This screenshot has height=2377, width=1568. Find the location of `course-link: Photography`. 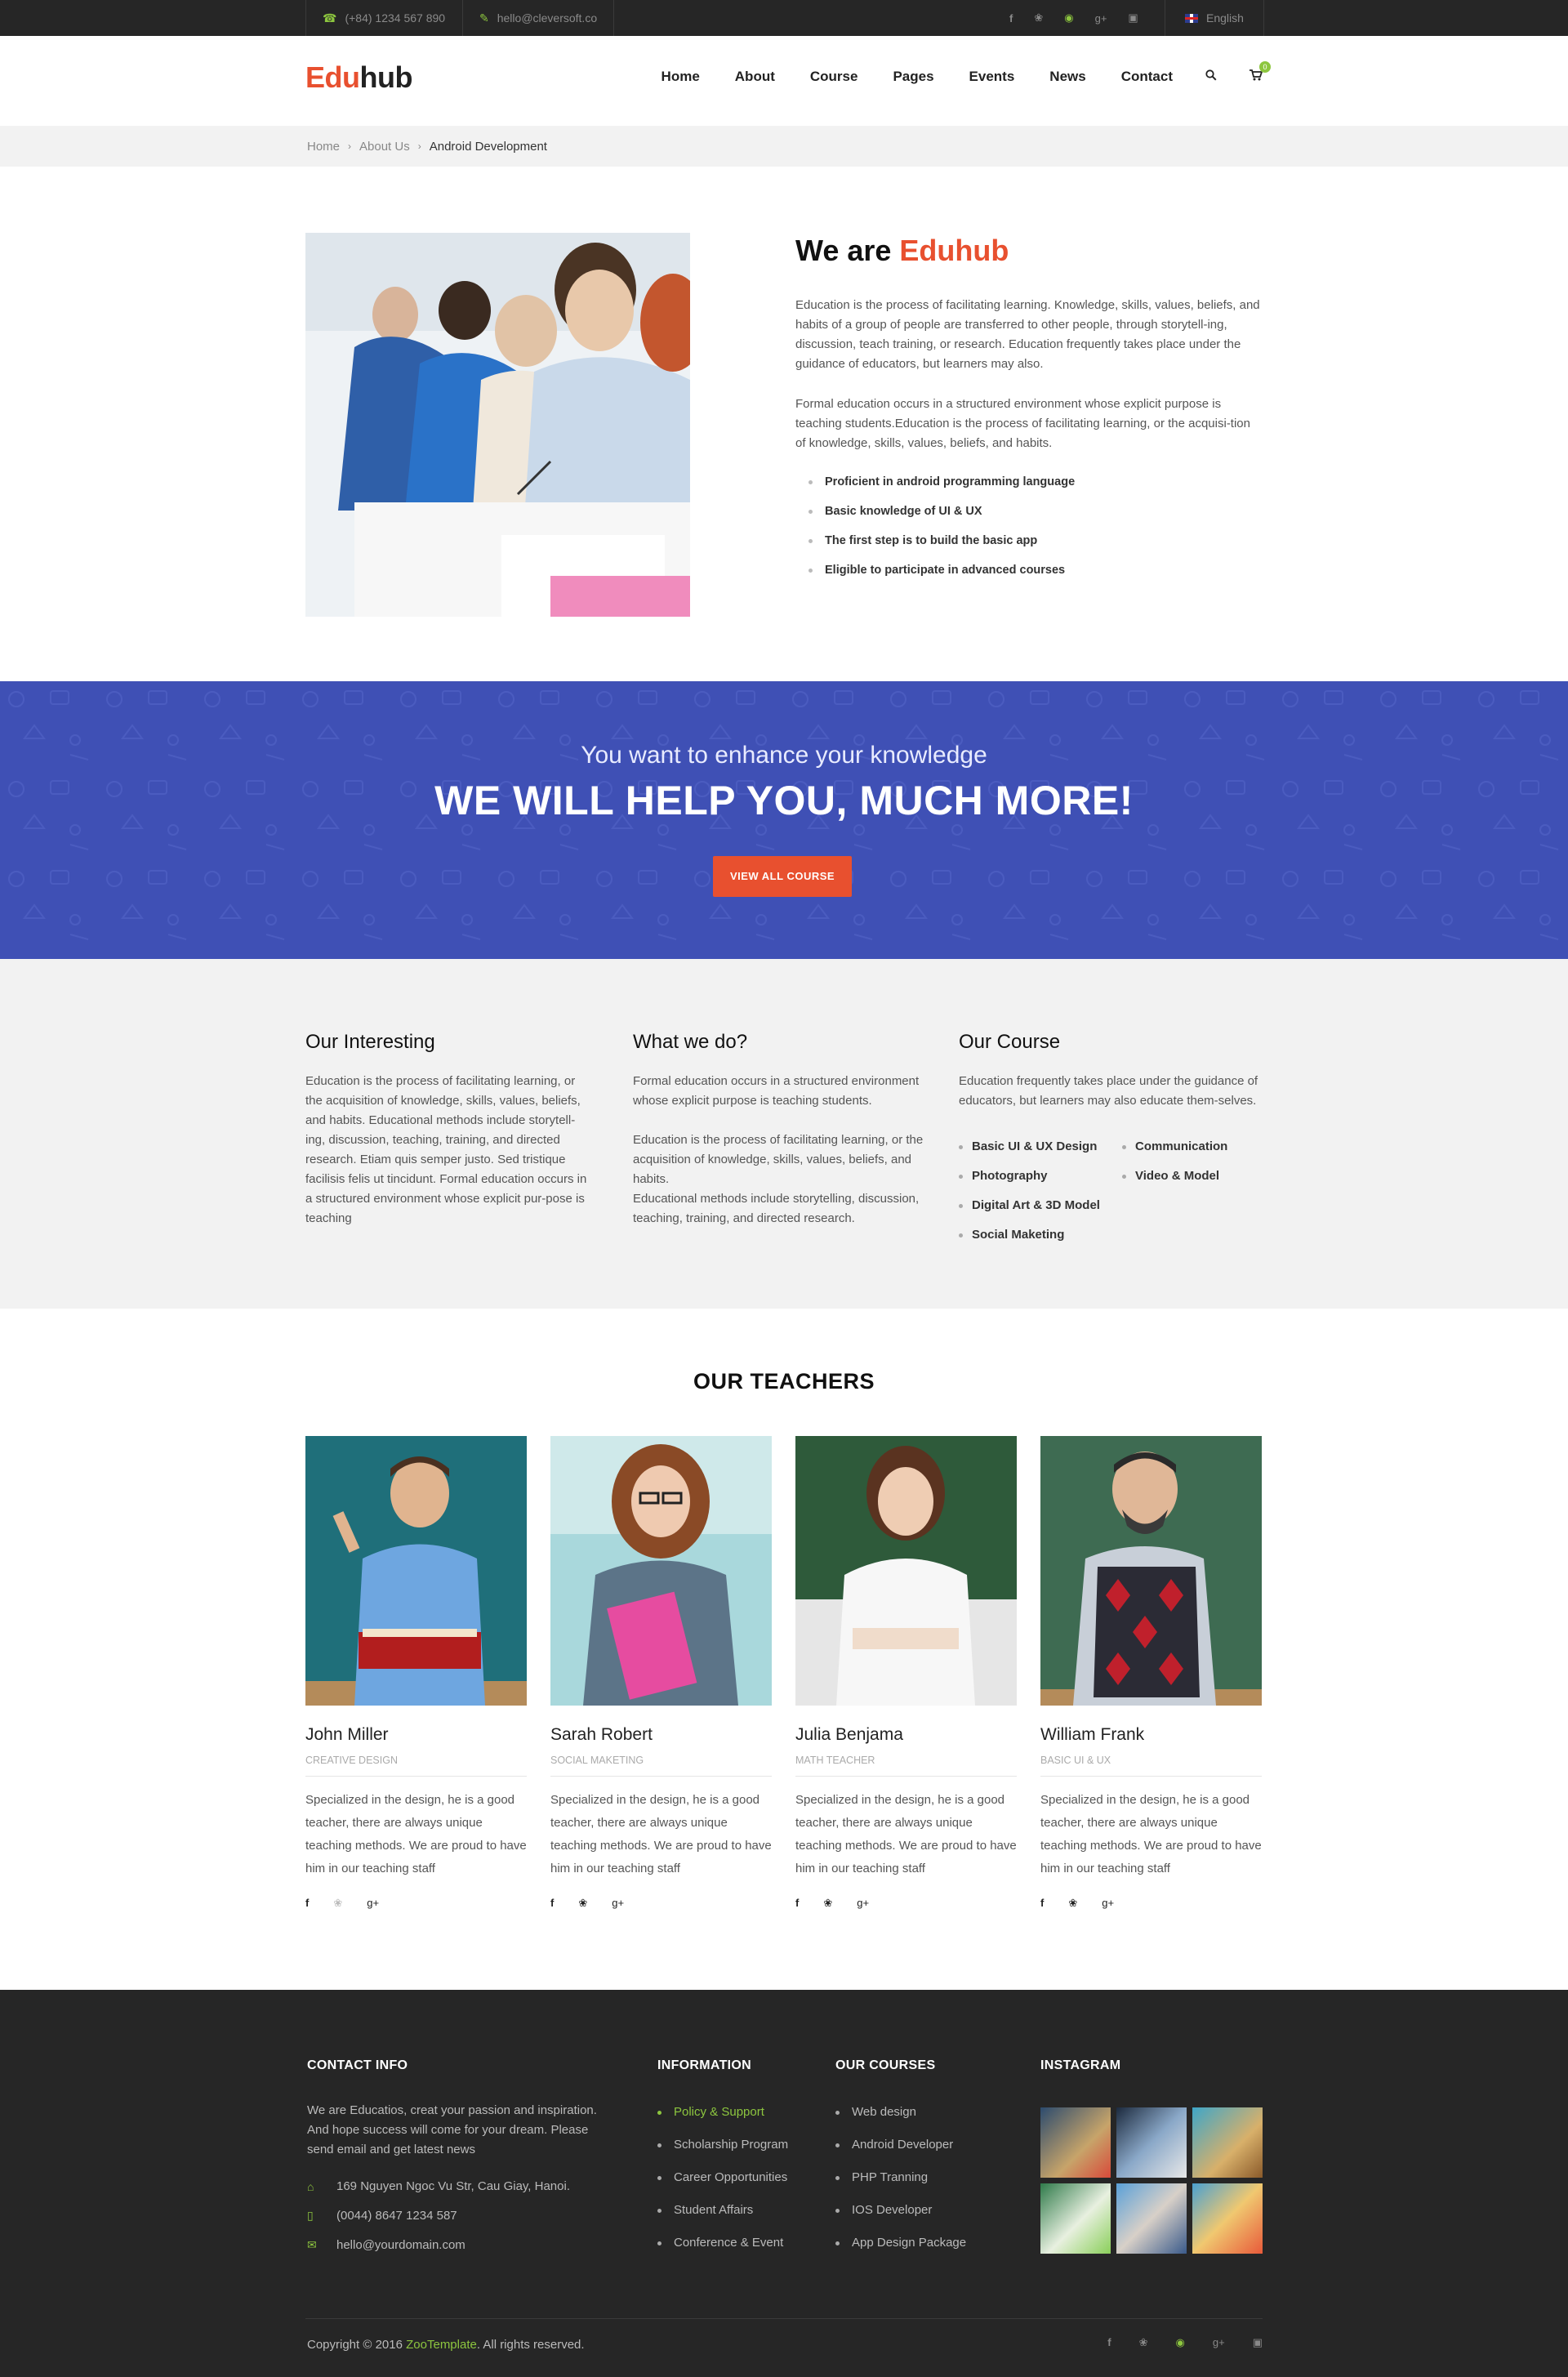

course-link: Photography is located at coordinates (1029, 1181).